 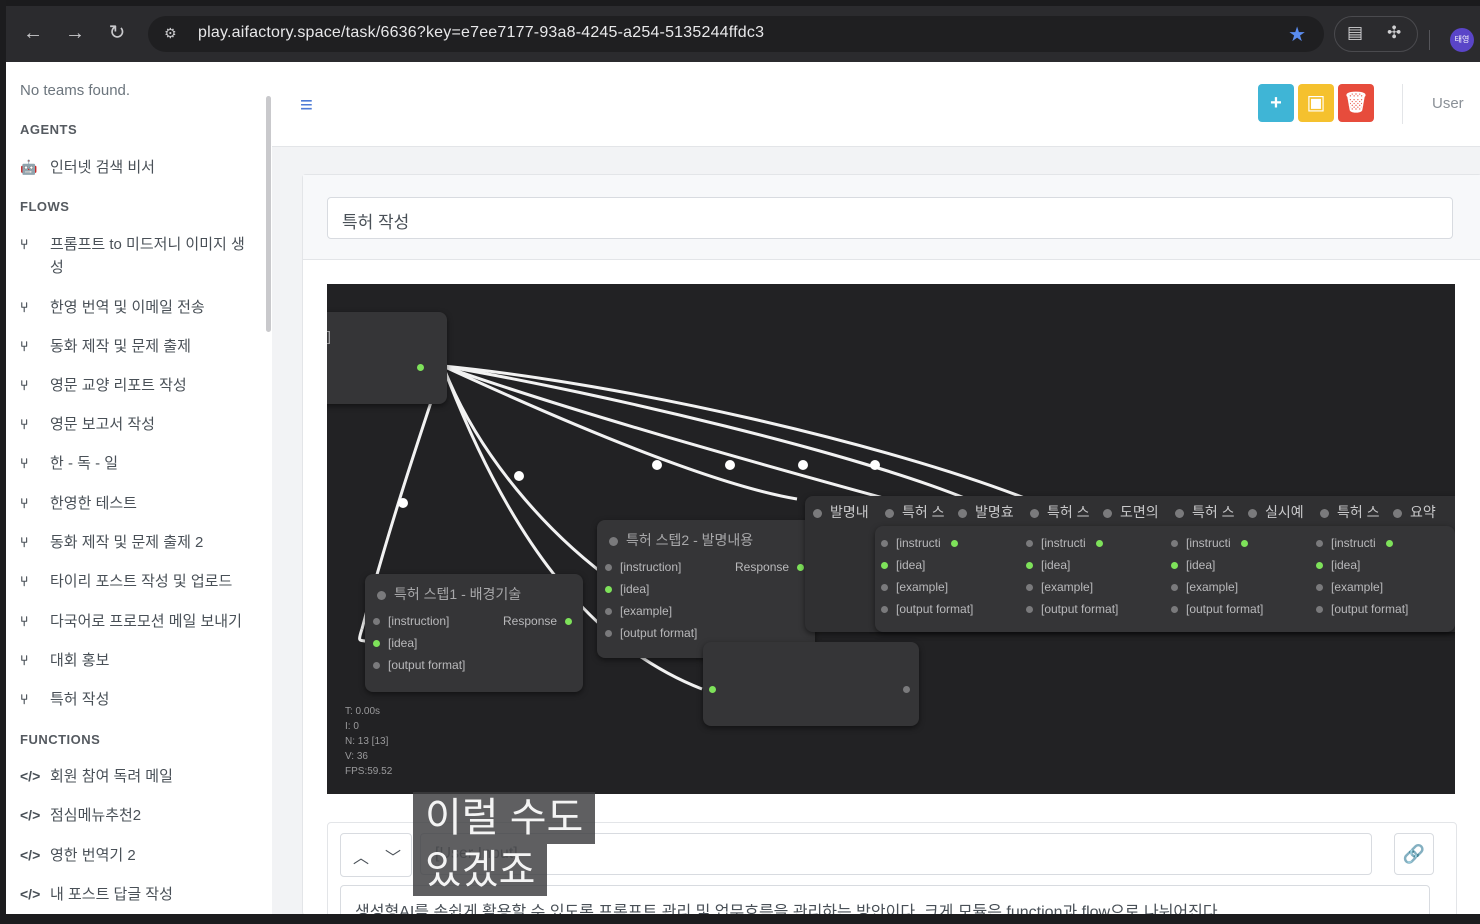 I want to click on sidebar-item-function: </> 영한 번역기 2, so click(x=138, y=855).